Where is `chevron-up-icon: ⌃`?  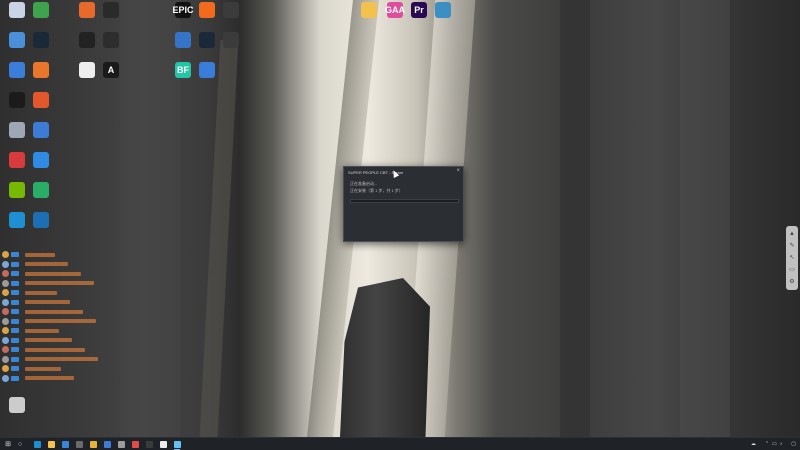 chevron-up-icon: ⌃ is located at coordinates (767, 444).